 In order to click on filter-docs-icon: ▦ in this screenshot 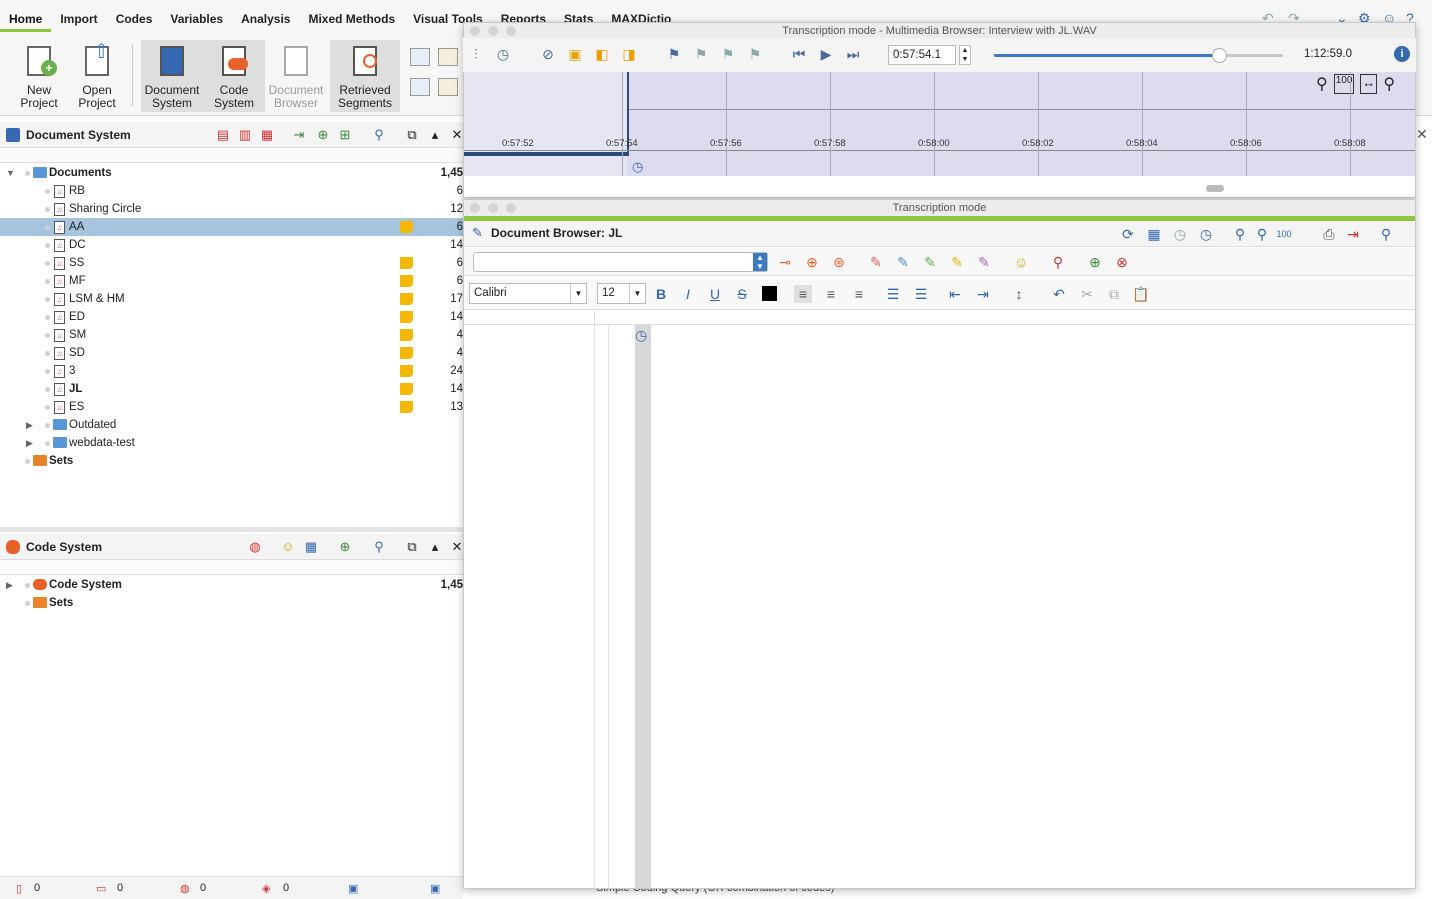, I will do `click(267, 135)`.